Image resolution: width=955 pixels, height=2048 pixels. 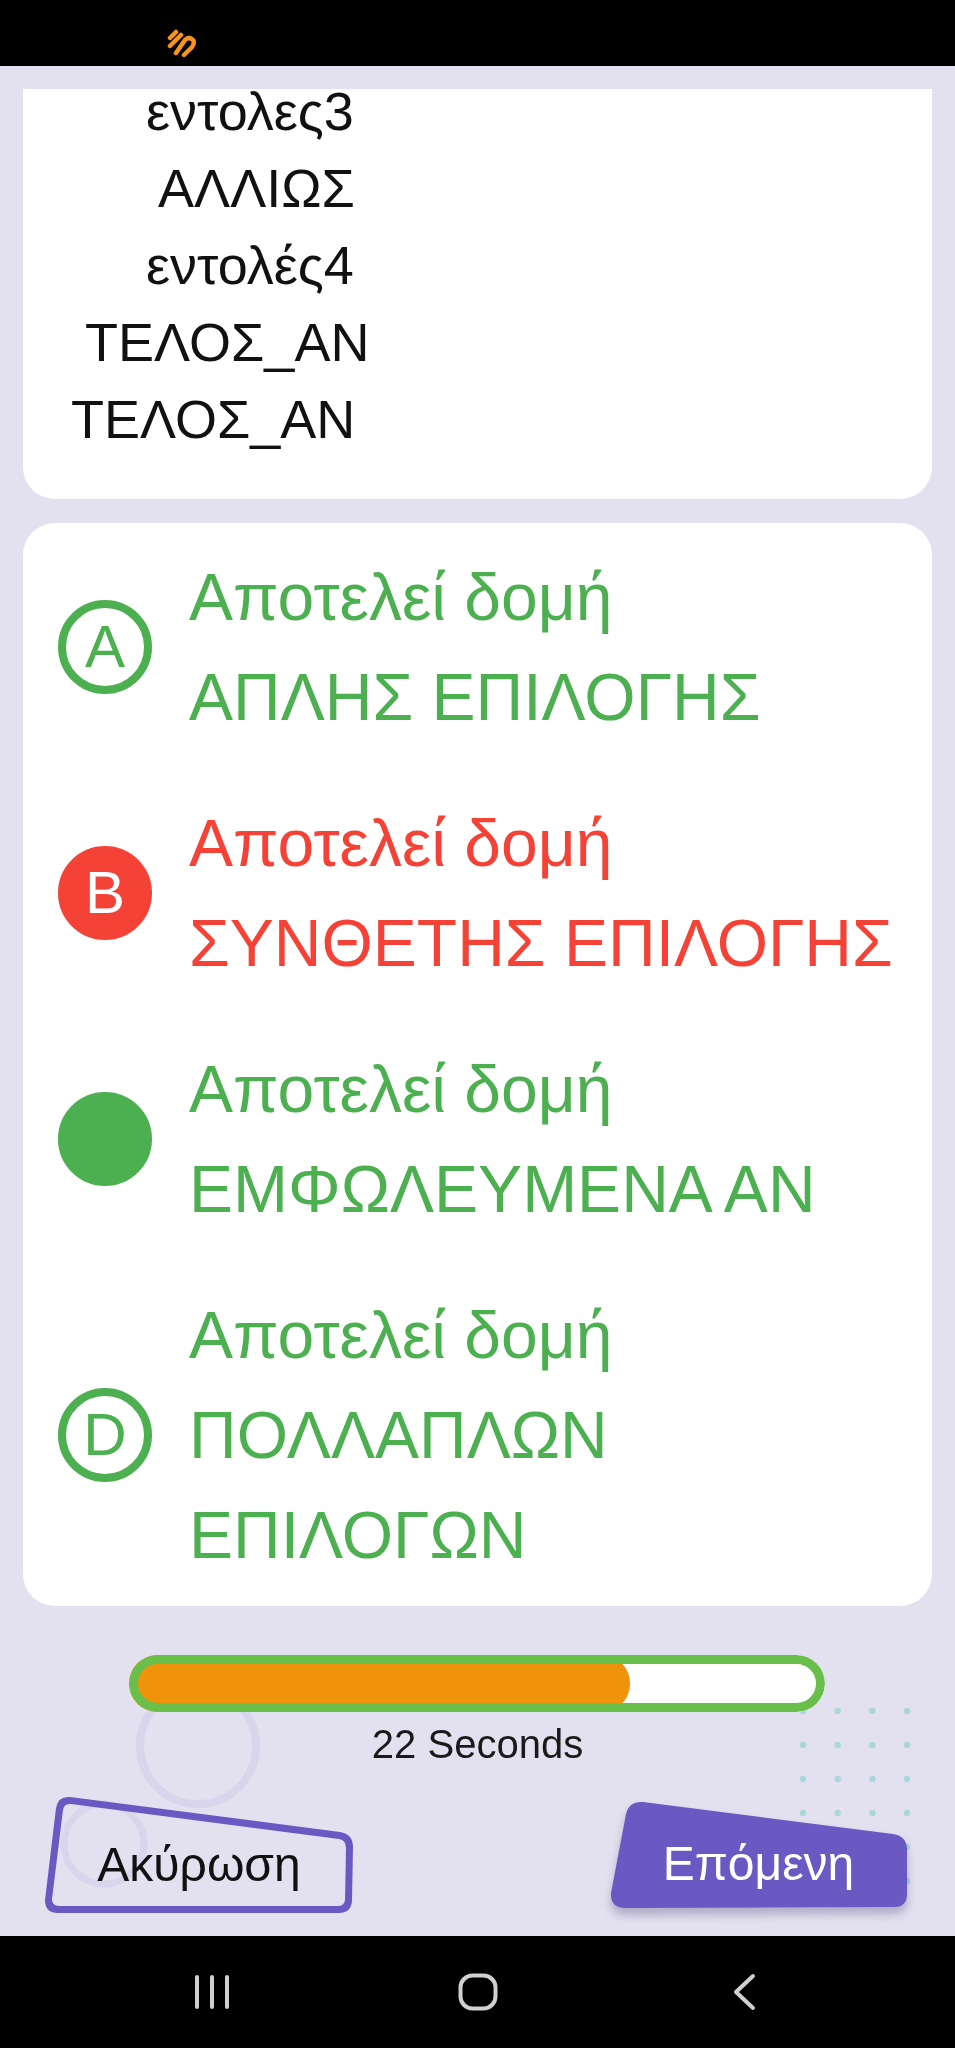 What do you see at coordinates (199, 1855) in the screenshot?
I see `cancel-button: Ακύρωση` at bounding box center [199, 1855].